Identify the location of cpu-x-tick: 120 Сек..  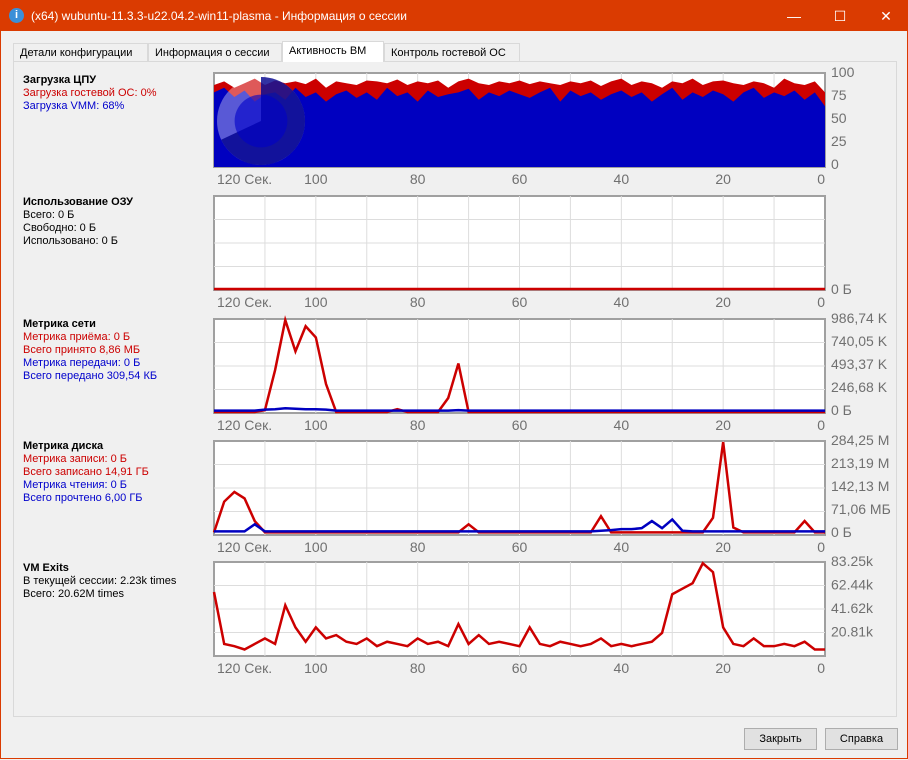
(244, 179).